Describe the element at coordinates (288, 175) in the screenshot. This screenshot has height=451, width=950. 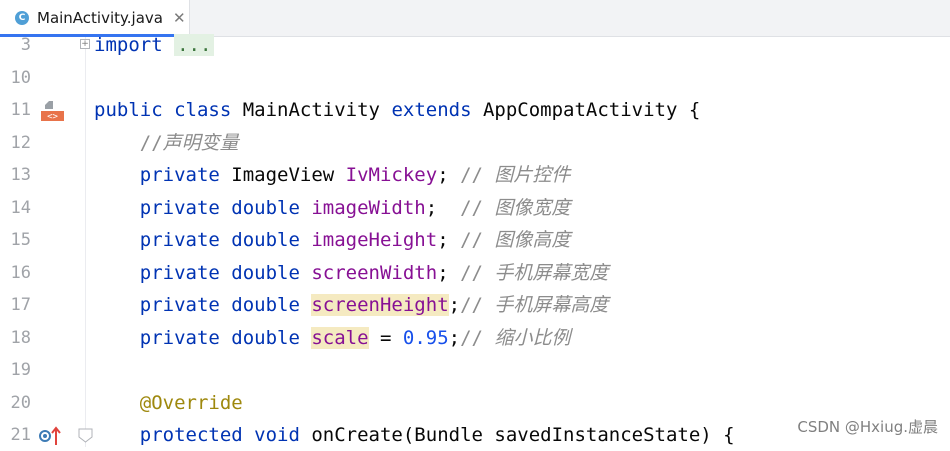
I see `code-token: ImageView` at that location.